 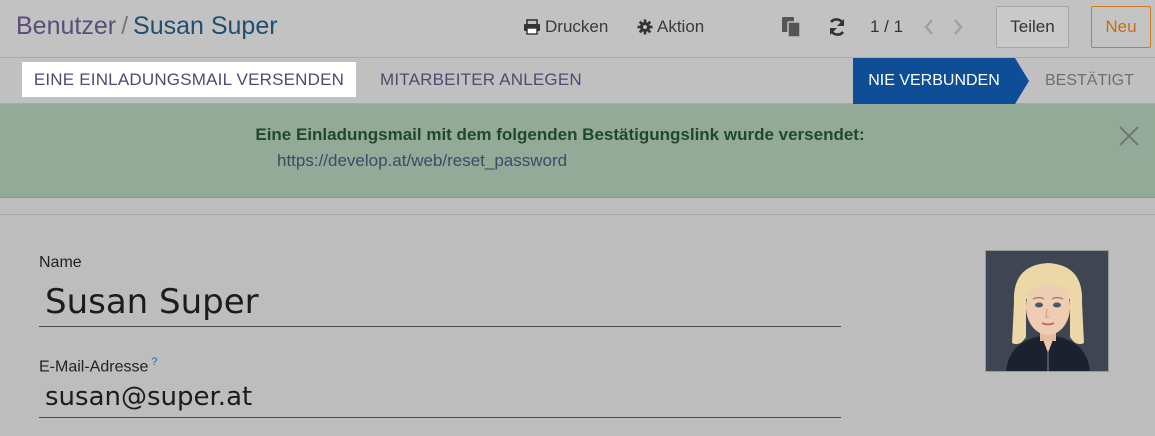 What do you see at coordinates (837, 27) in the screenshot?
I see `refresh-icon` at bounding box center [837, 27].